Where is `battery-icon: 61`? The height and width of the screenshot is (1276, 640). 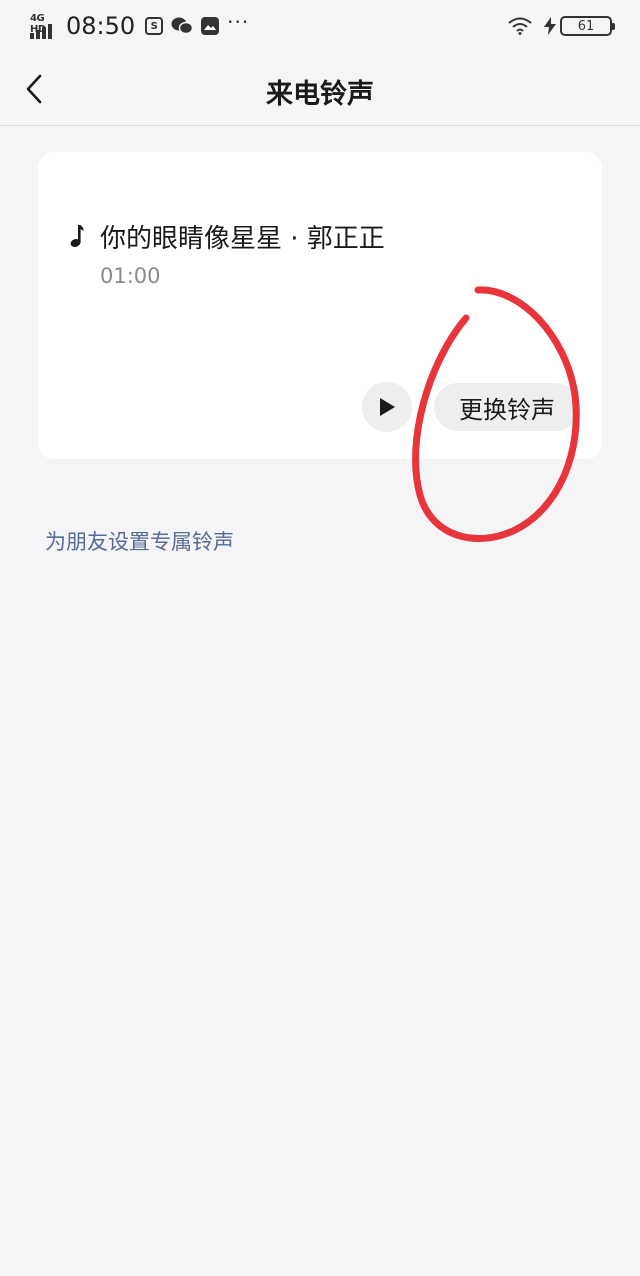
battery-icon: 61 is located at coordinates (587, 26).